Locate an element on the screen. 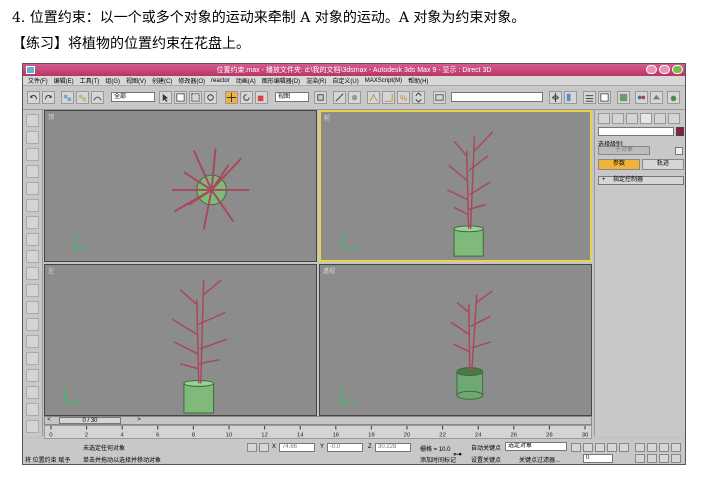  close-button is located at coordinates (677, 69).